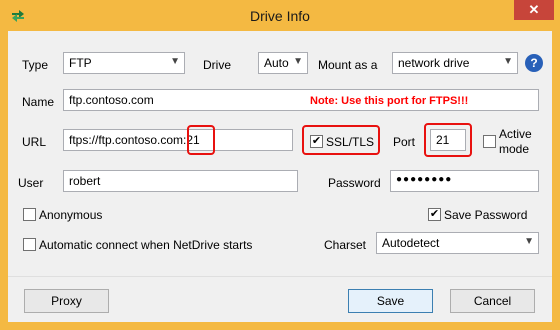 The image size is (560, 330). What do you see at coordinates (124, 63) in the screenshot?
I see `type-select: FTP ▼` at bounding box center [124, 63].